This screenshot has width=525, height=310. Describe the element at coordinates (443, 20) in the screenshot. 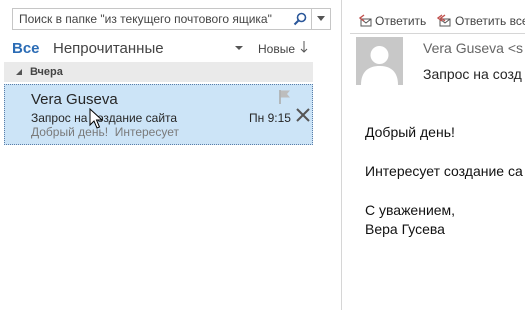

I see `reply-all-icon` at that location.